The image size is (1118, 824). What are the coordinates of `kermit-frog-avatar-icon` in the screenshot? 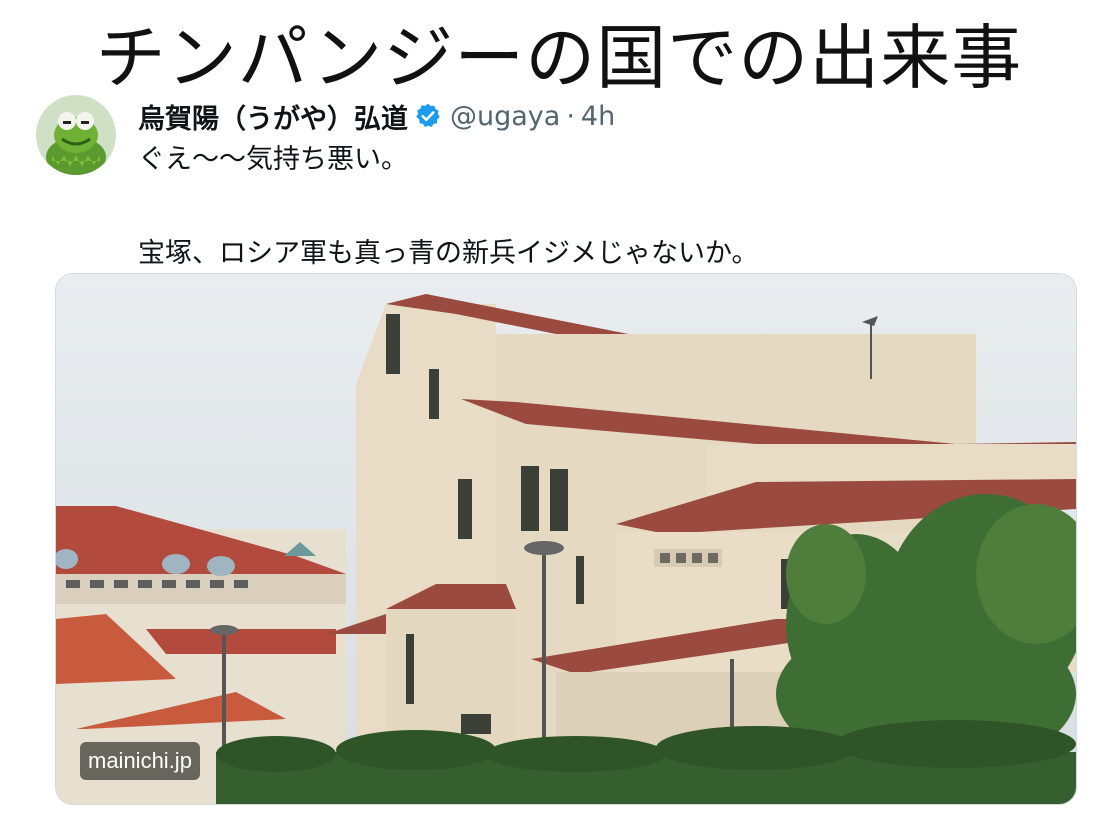 It's located at (76, 135).